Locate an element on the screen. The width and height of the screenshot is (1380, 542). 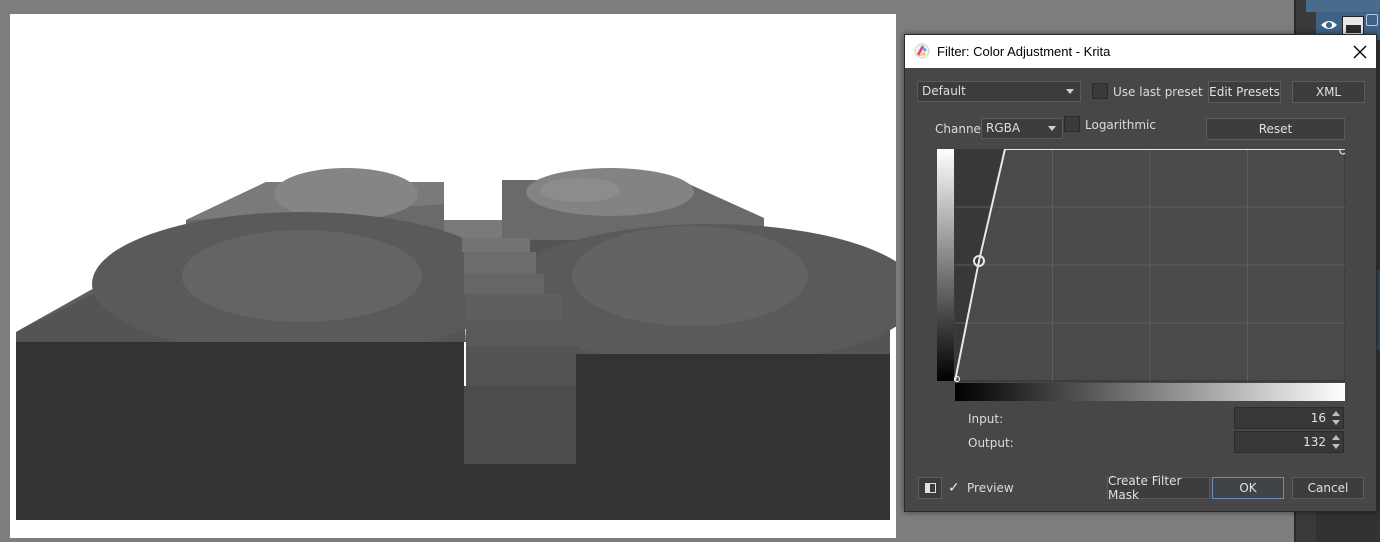
ok-button: OK is located at coordinates (1248, 488).